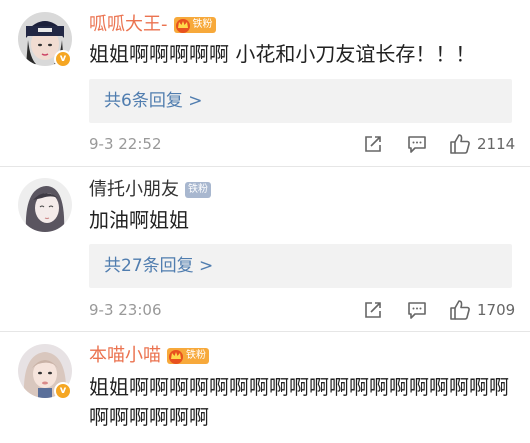 This screenshot has width=530, height=443. I want to click on reply-box: 共27条回复 >, so click(300, 266).